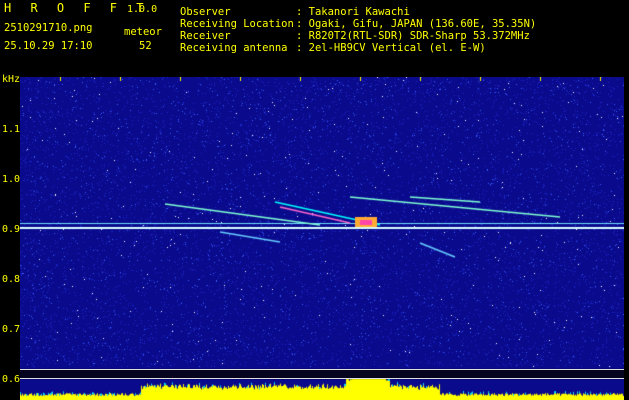 The image size is (629, 400). I want to click on antenna-label: Receiving antenna, so click(234, 48).